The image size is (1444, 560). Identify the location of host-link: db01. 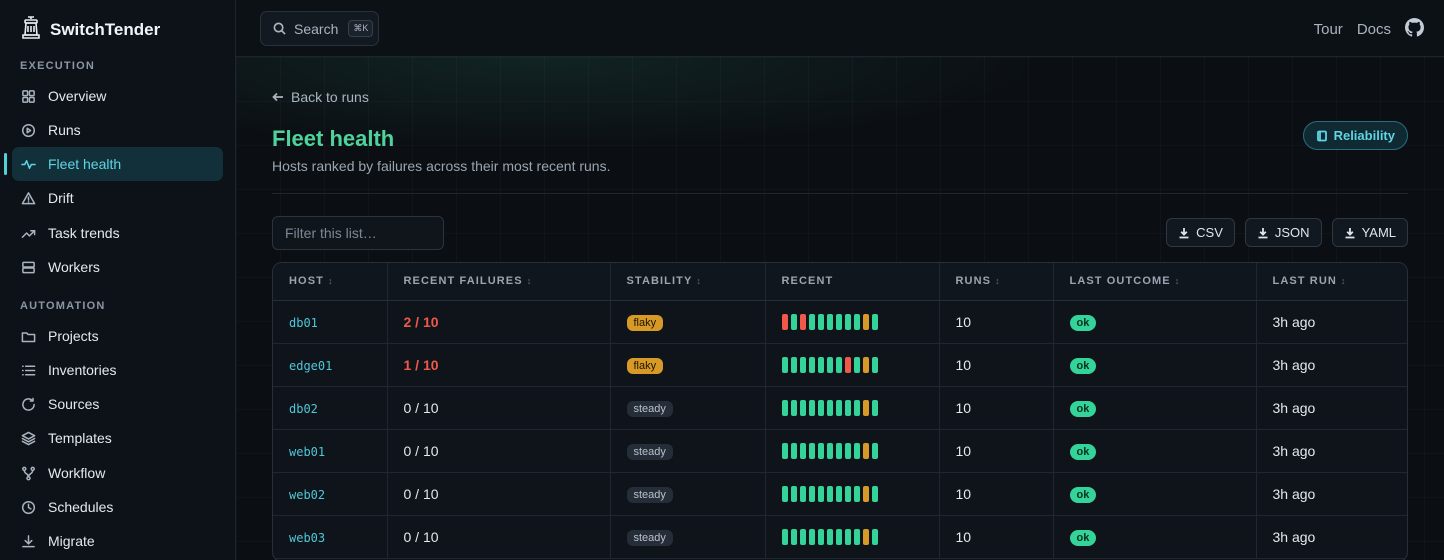
(303, 323).